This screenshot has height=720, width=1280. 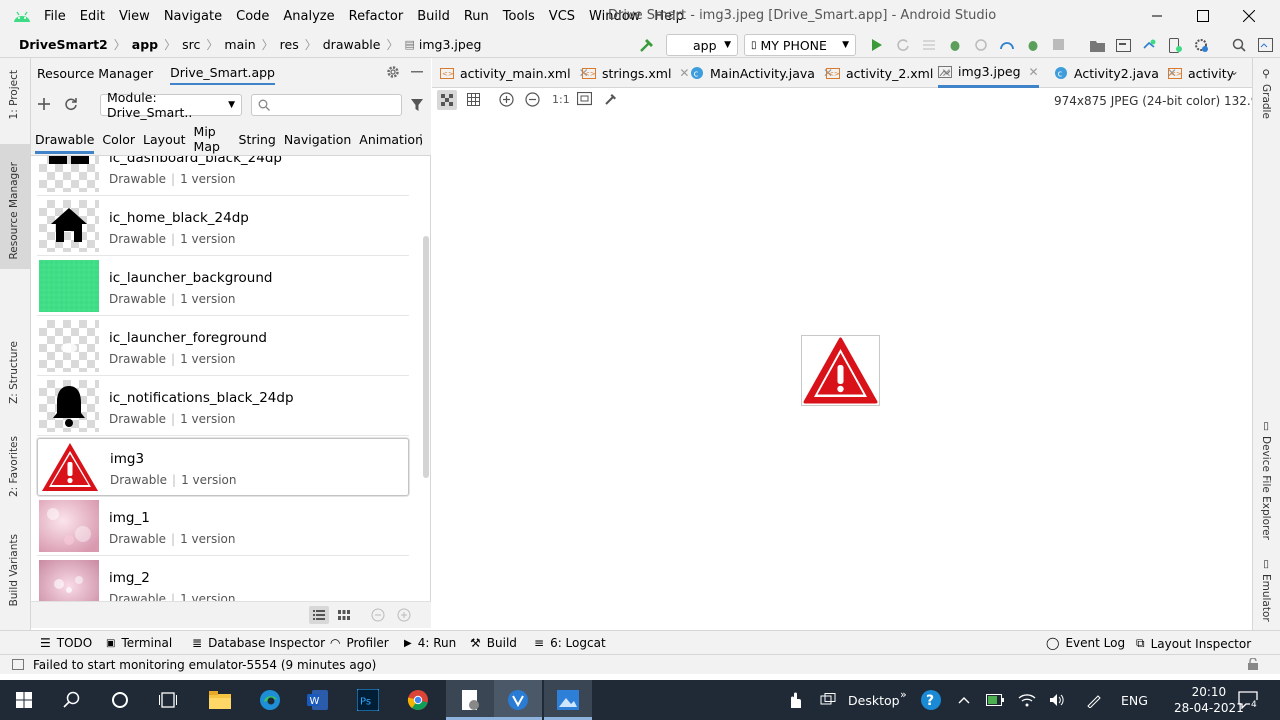 What do you see at coordinates (450, 44) in the screenshot?
I see `breadcrumb-item: img3.jpeg` at bounding box center [450, 44].